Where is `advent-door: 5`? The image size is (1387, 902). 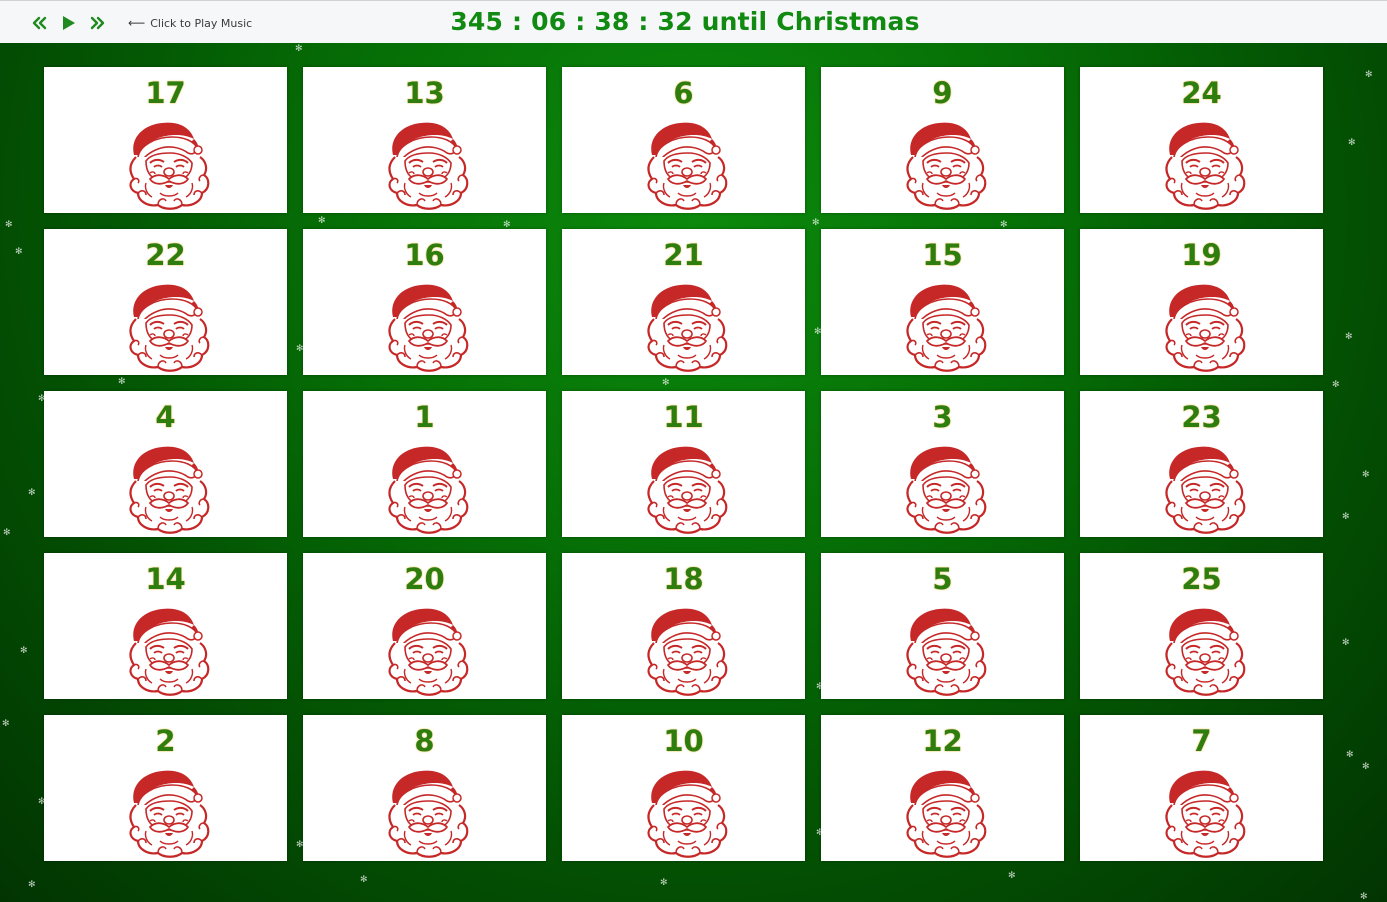 advent-door: 5 is located at coordinates (942, 626).